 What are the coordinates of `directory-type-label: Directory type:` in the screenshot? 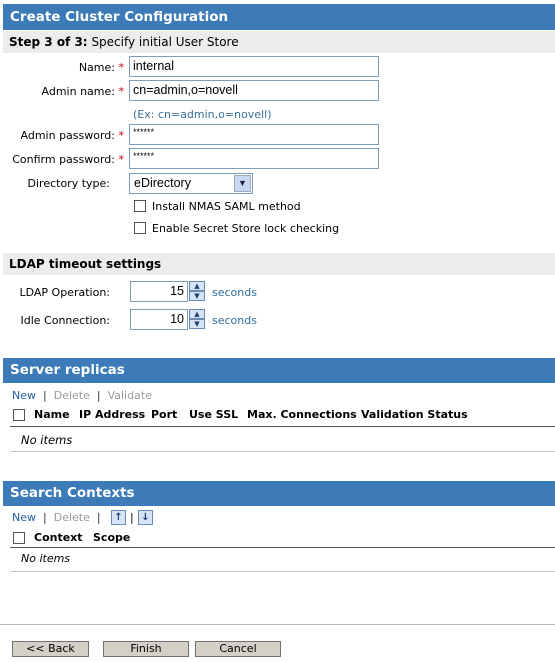 It's located at (68, 183).